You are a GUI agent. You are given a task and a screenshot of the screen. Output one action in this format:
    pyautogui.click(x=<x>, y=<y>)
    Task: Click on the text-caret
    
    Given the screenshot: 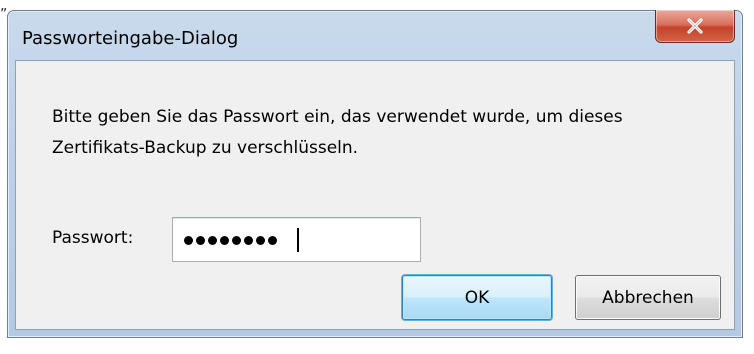 What is the action you would take?
    pyautogui.click(x=298, y=240)
    